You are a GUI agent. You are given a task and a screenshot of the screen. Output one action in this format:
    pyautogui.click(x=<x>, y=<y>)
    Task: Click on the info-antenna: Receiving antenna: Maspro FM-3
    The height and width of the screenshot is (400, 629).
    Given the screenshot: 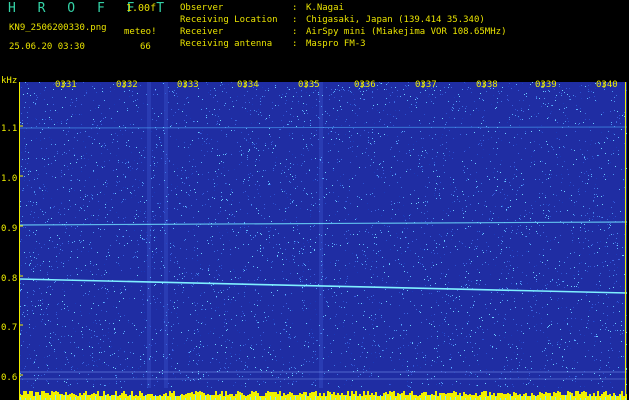 What is the action you would take?
    pyautogui.click(x=273, y=44)
    